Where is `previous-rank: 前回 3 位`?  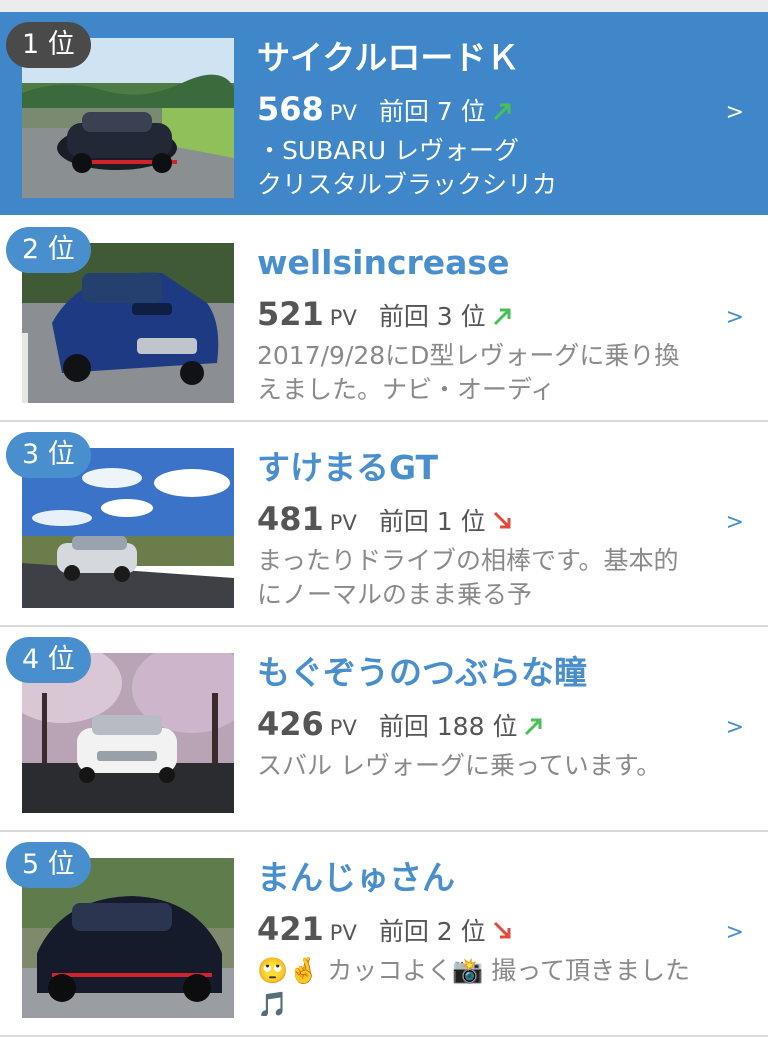 previous-rank: 前回 3 位 is located at coordinates (432, 316).